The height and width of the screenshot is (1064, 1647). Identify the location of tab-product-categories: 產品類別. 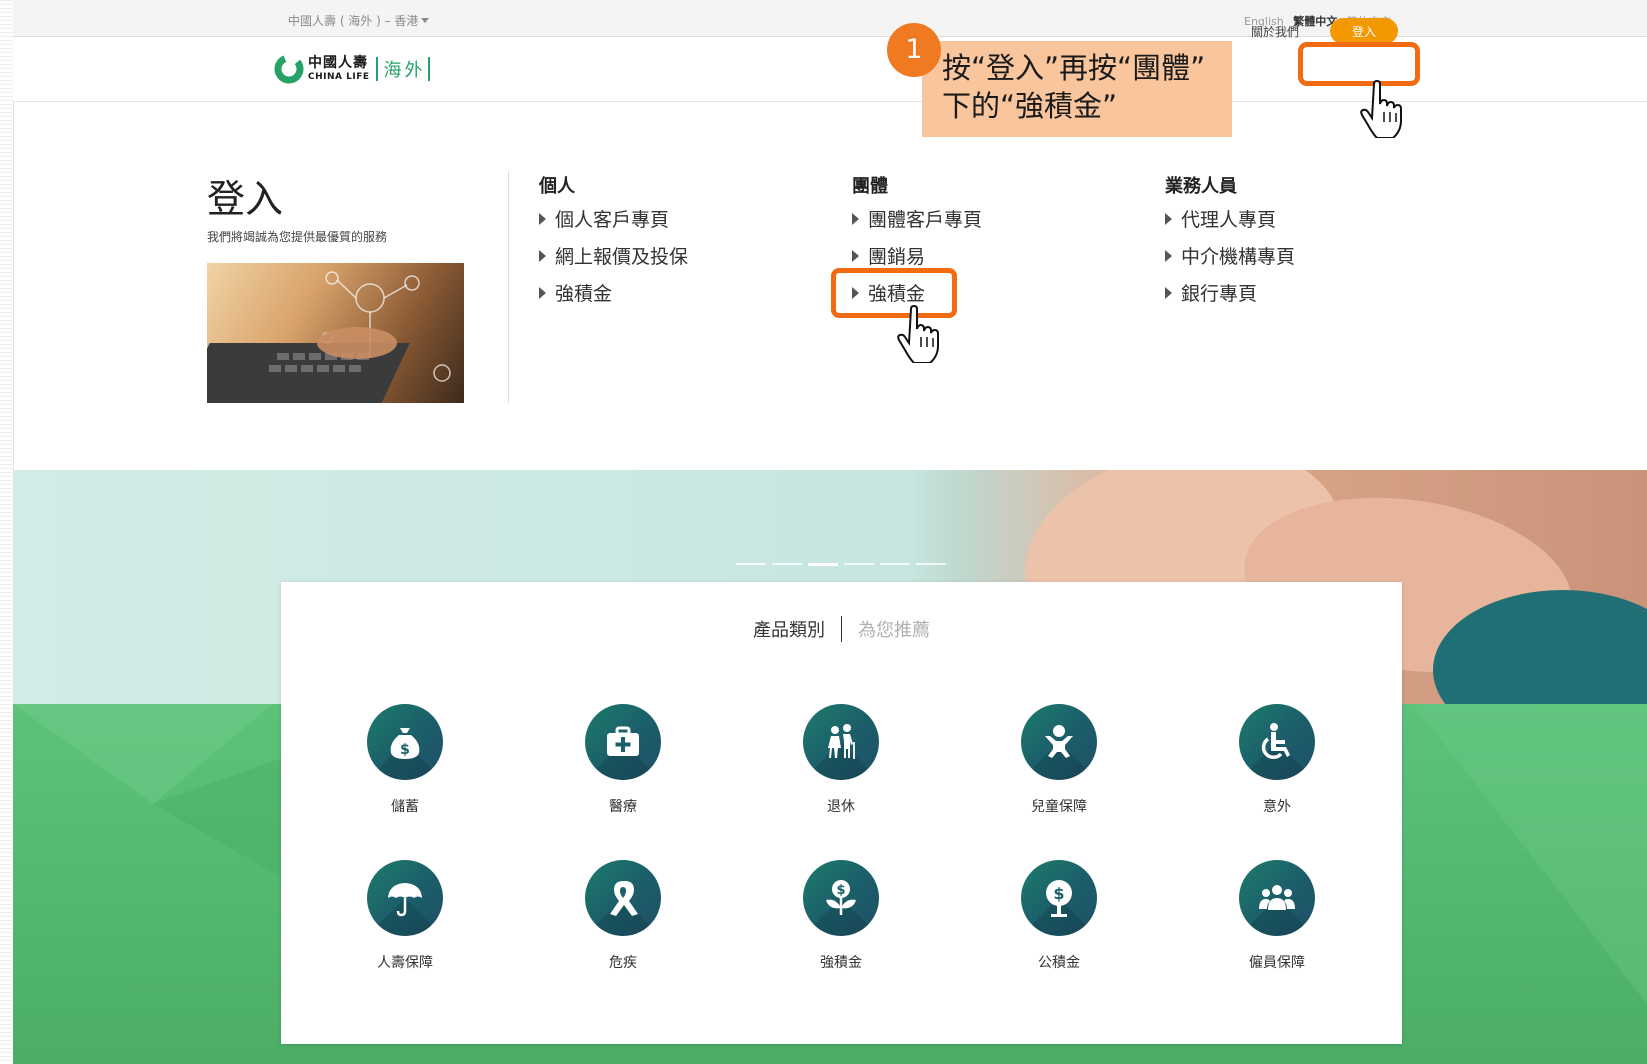
(789, 629).